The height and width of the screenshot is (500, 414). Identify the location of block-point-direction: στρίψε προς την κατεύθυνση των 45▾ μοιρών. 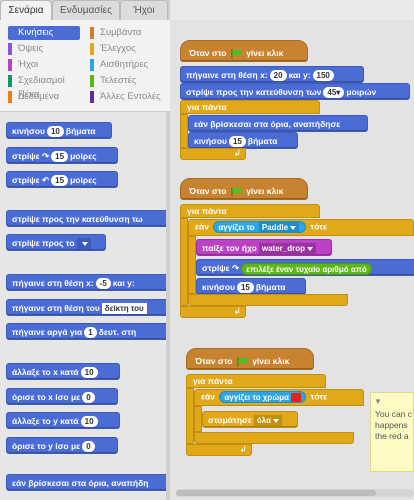
(295, 91).